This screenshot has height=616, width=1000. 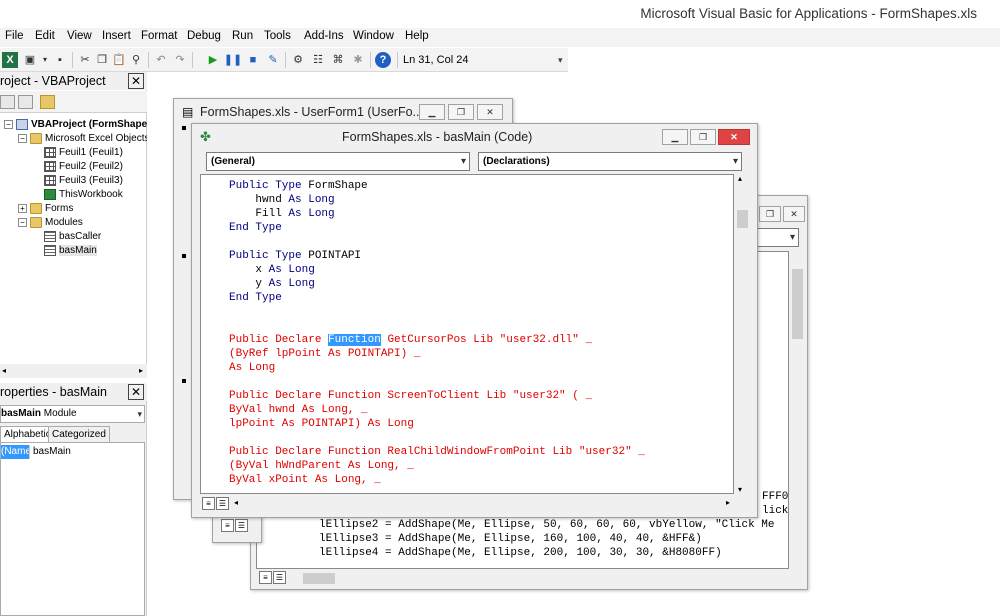 What do you see at coordinates (233, 60) in the screenshot?
I see `break-icon: ❚❚` at bounding box center [233, 60].